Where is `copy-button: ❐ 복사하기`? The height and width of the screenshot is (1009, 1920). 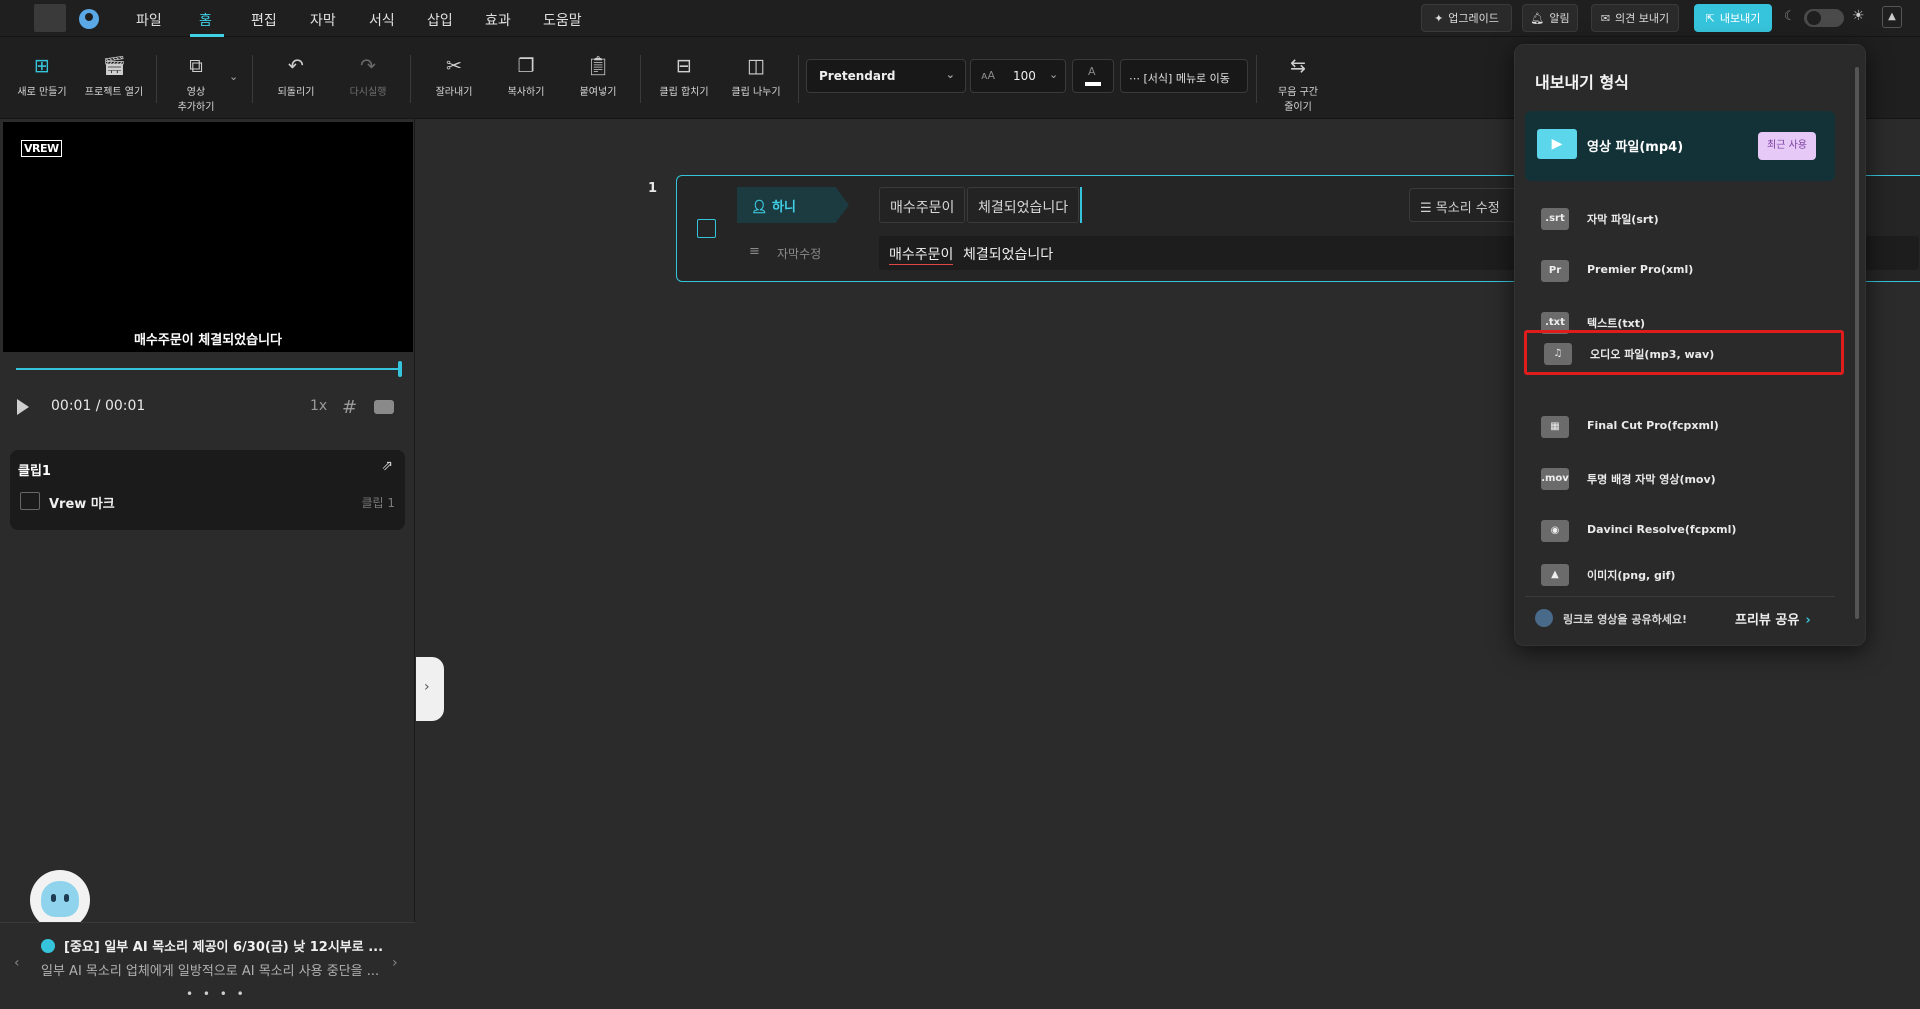 copy-button: ❐ 복사하기 is located at coordinates (526, 76).